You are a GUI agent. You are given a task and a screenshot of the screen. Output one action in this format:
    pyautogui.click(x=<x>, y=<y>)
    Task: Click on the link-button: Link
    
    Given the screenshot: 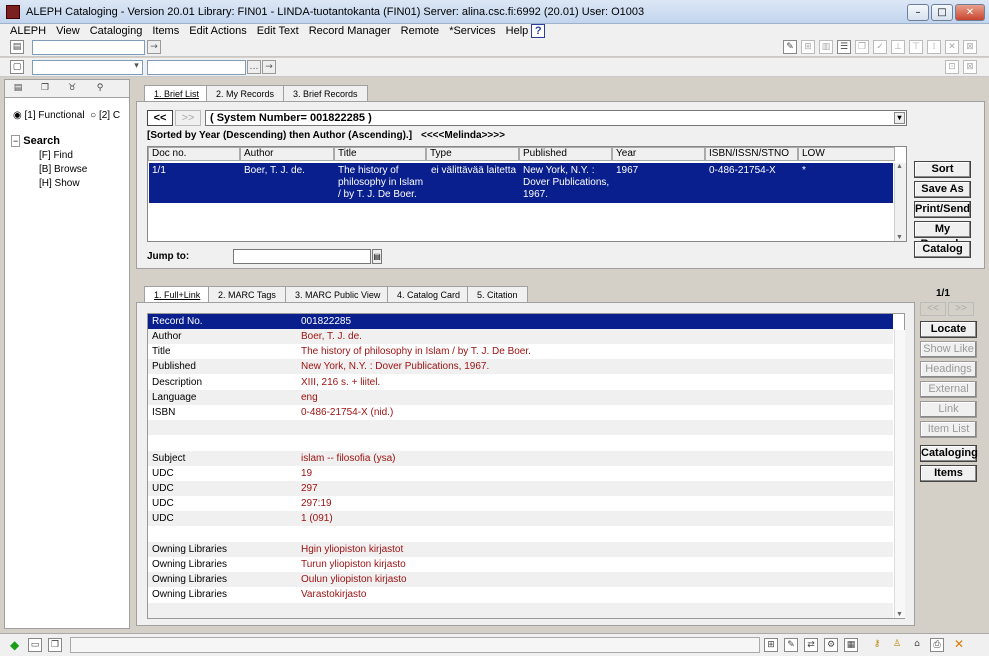 What is the action you would take?
    pyautogui.click(x=948, y=409)
    